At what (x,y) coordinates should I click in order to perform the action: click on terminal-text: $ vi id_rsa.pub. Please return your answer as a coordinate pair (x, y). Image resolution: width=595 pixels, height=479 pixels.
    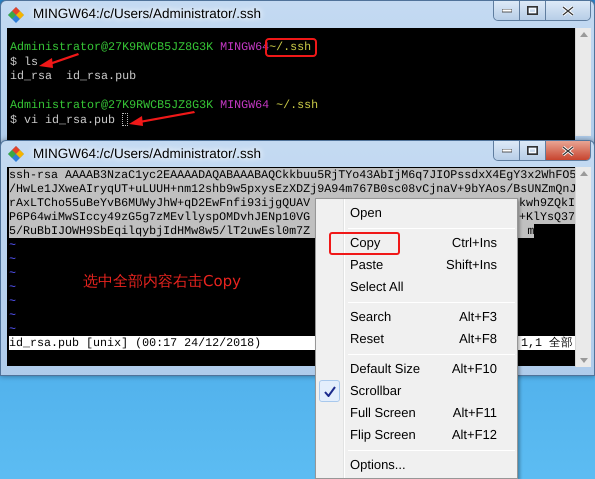
    Looking at the image, I should click on (63, 119).